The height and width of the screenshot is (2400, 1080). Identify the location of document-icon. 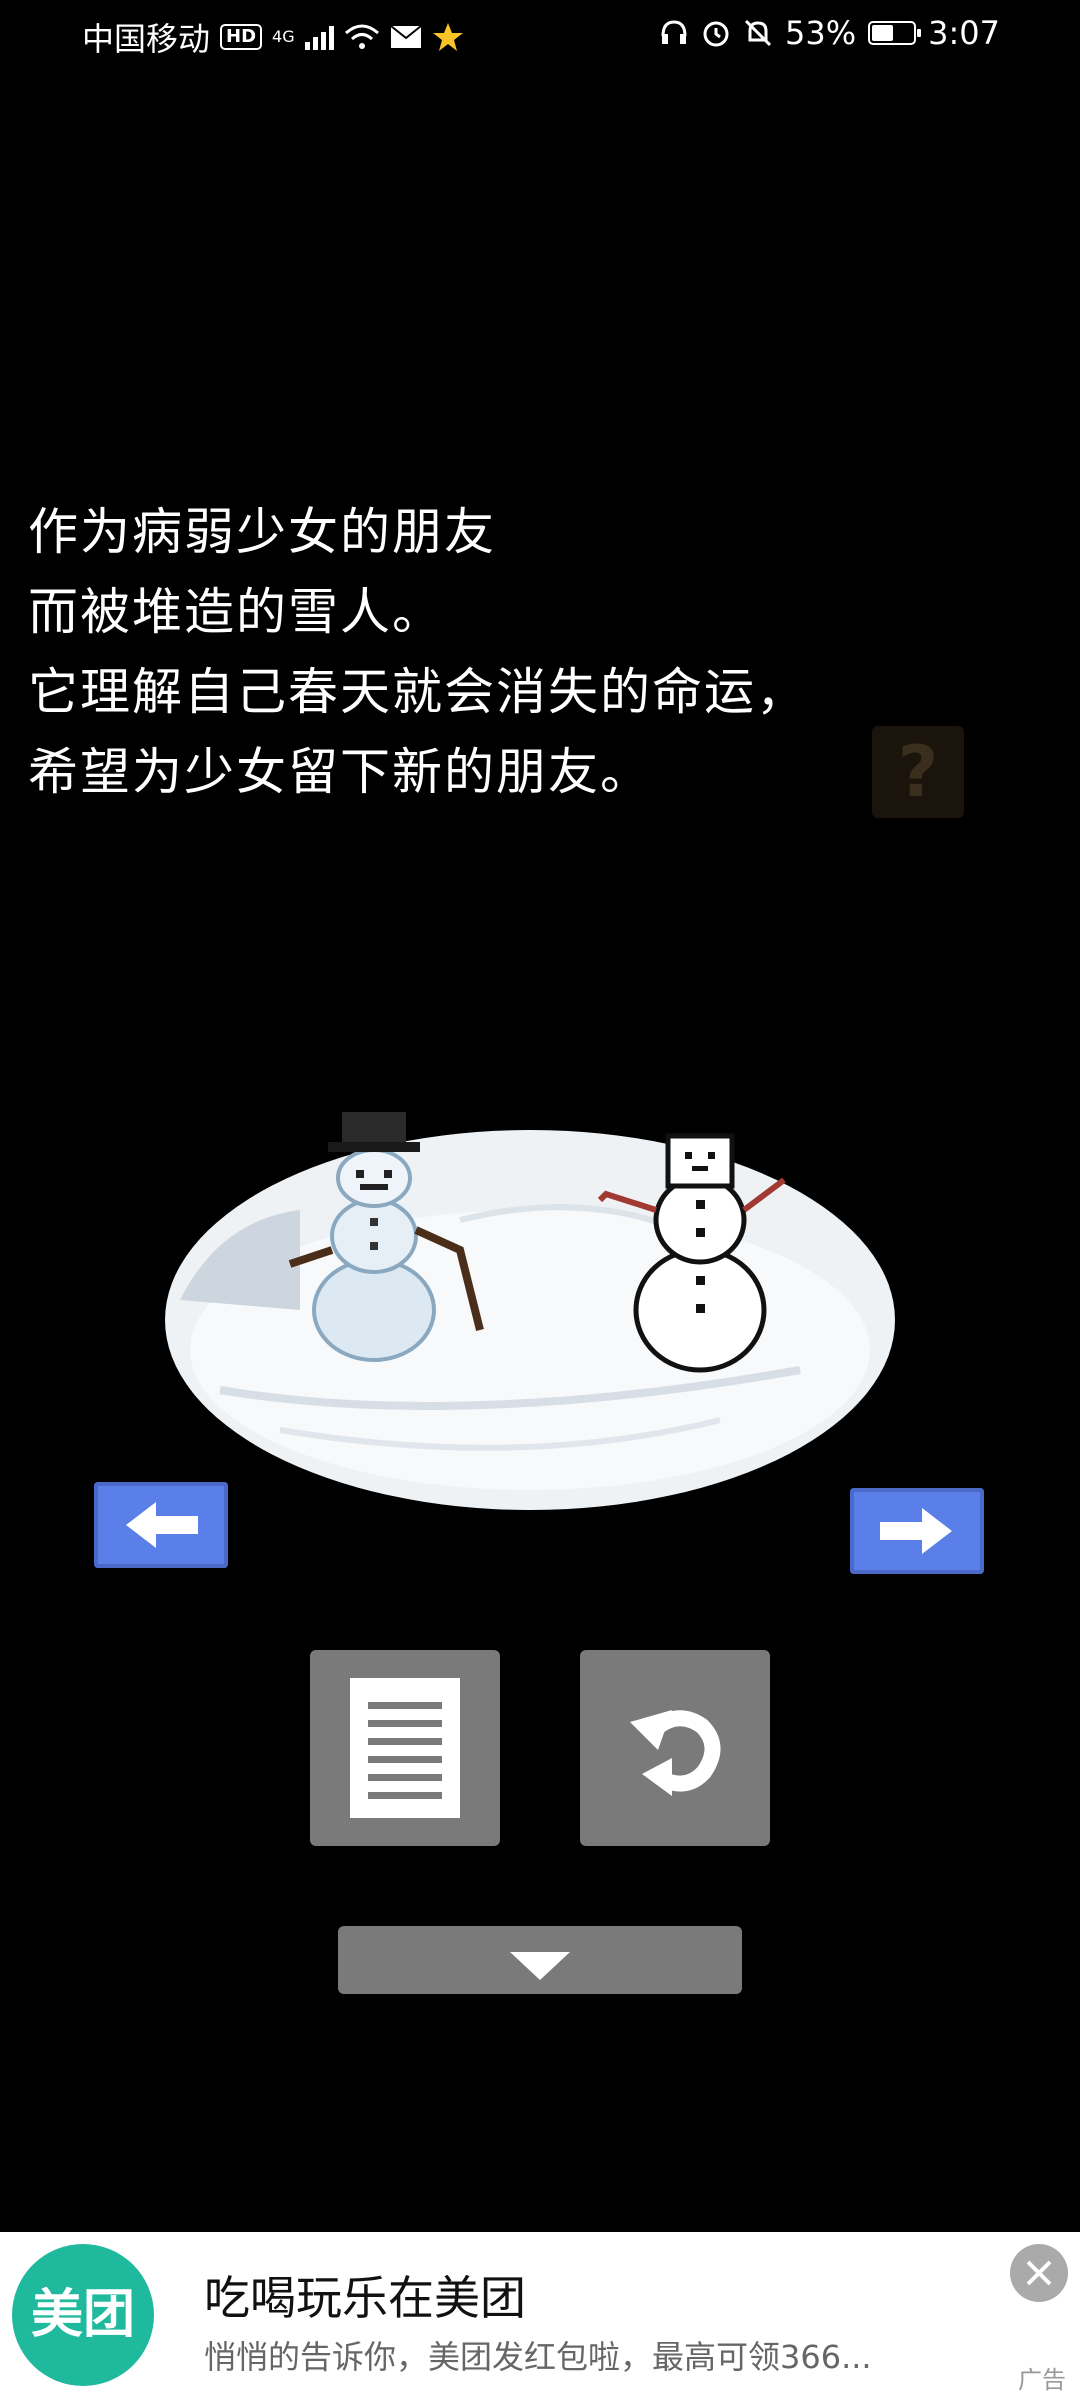
(405, 1748).